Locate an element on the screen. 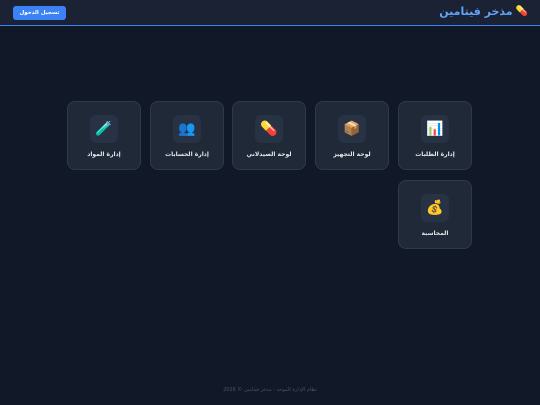 The image size is (540, 405). card-accounts-management: 👥 إدارة الحسابات is located at coordinates (187, 135).